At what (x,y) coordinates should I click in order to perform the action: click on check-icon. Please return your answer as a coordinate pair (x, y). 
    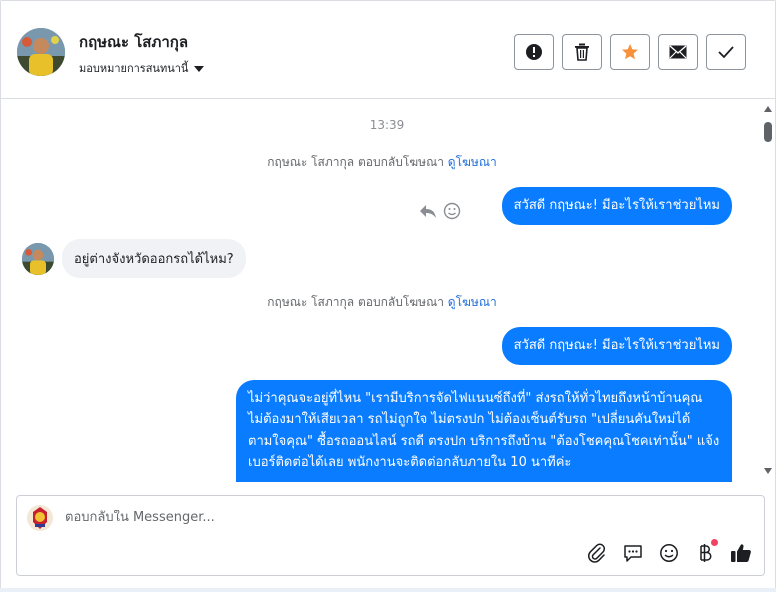
    Looking at the image, I should click on (726, 52).